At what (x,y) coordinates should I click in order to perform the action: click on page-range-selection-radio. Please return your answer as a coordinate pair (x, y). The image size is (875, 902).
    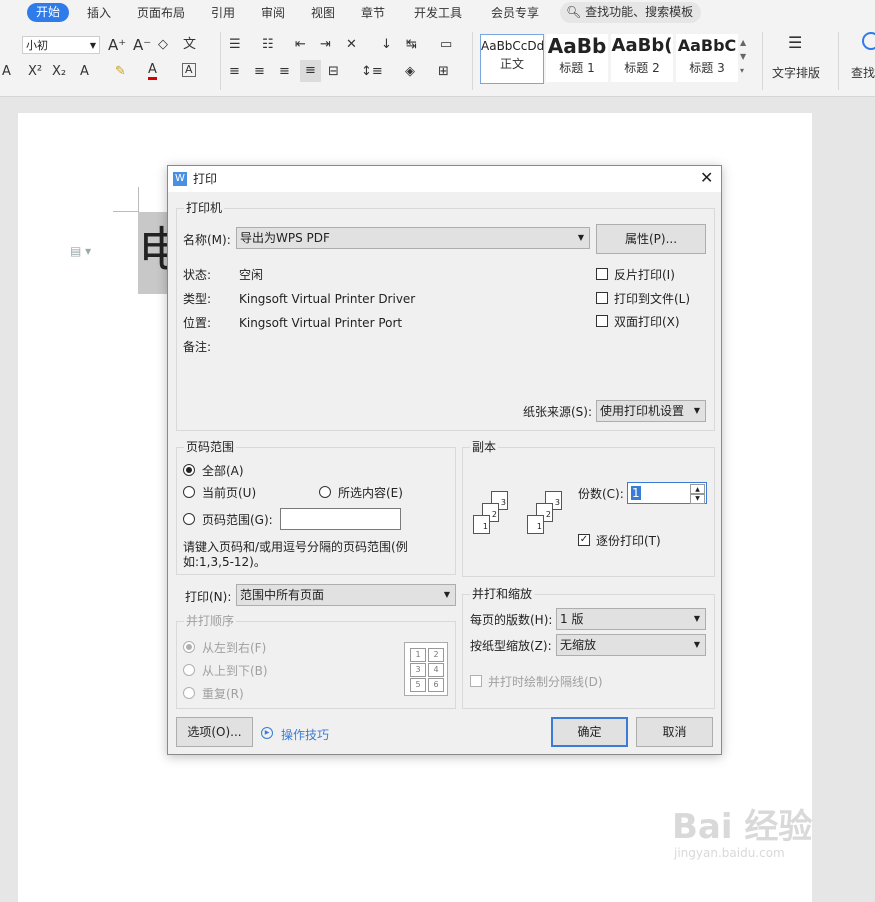
    Looking at the image, I should click on (325, 492).